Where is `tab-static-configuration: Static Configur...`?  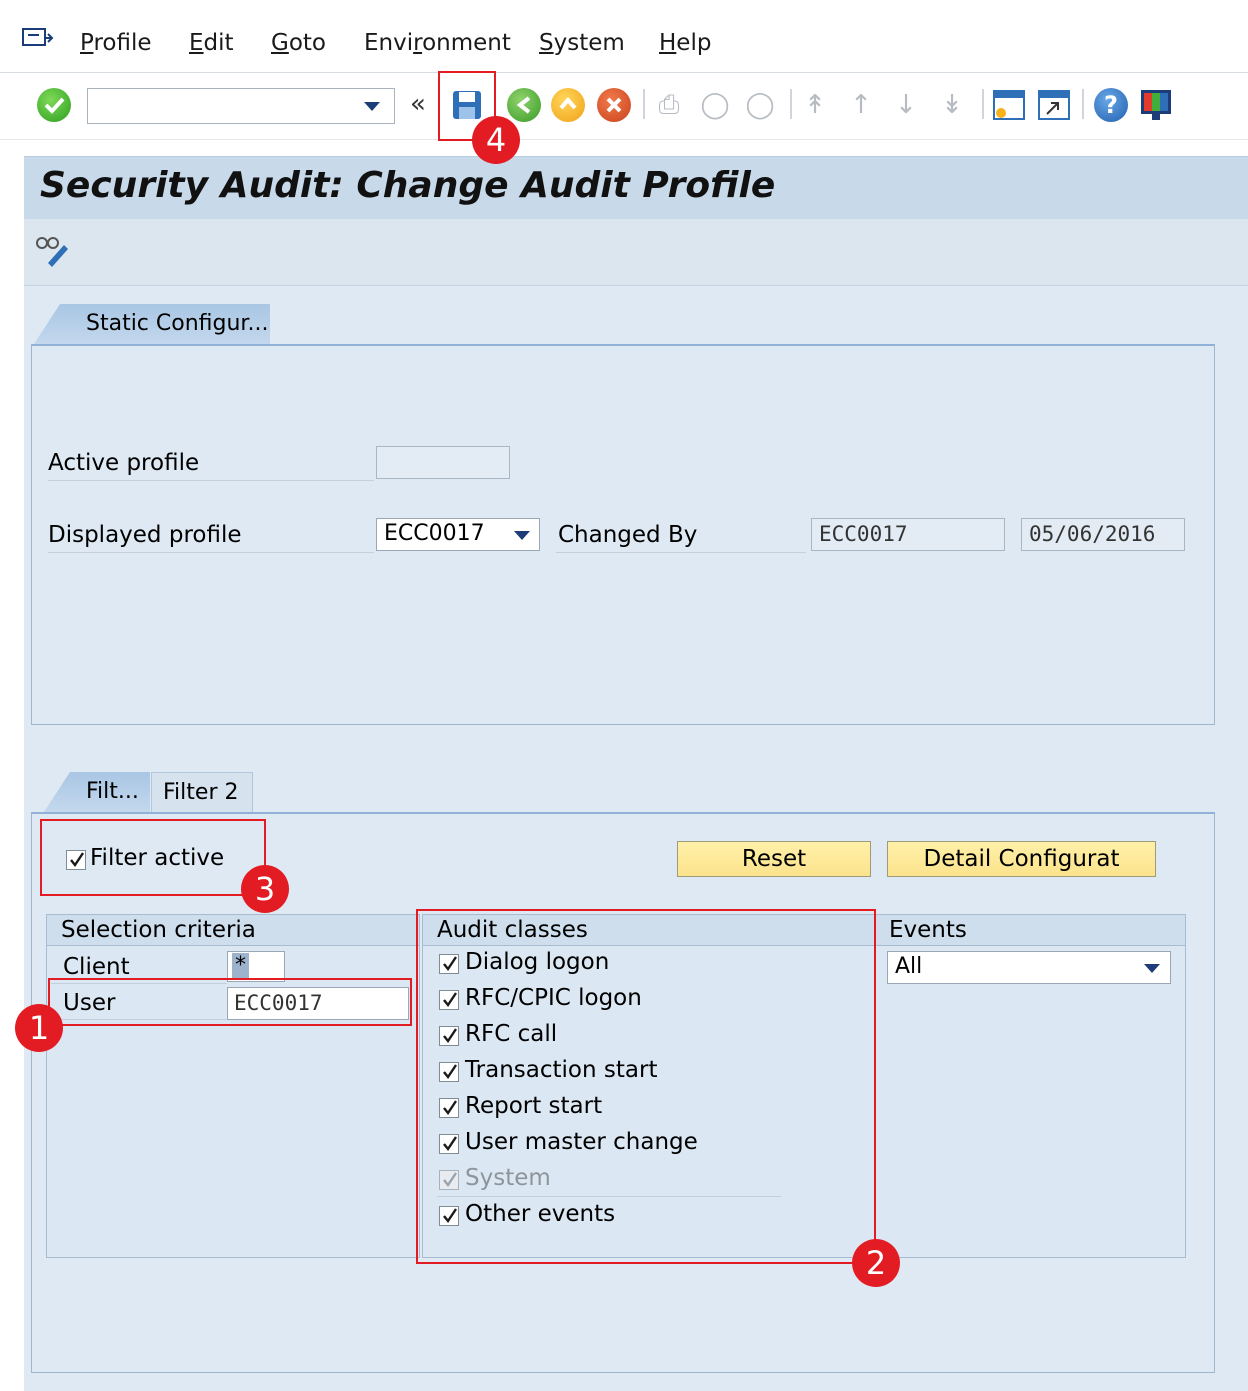 tab-static-configuration: Static Configur... is located at coordinates (152, 324).